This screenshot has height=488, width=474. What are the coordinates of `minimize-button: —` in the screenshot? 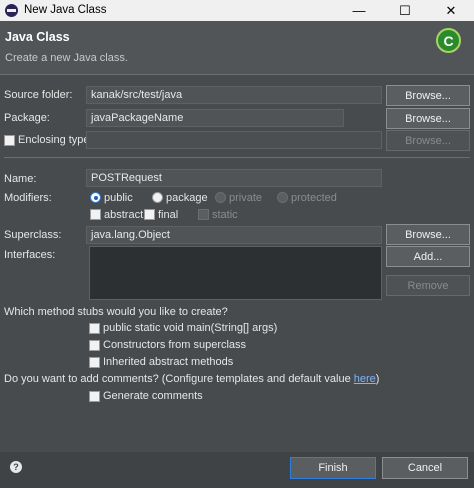 It's located at (359, 10).